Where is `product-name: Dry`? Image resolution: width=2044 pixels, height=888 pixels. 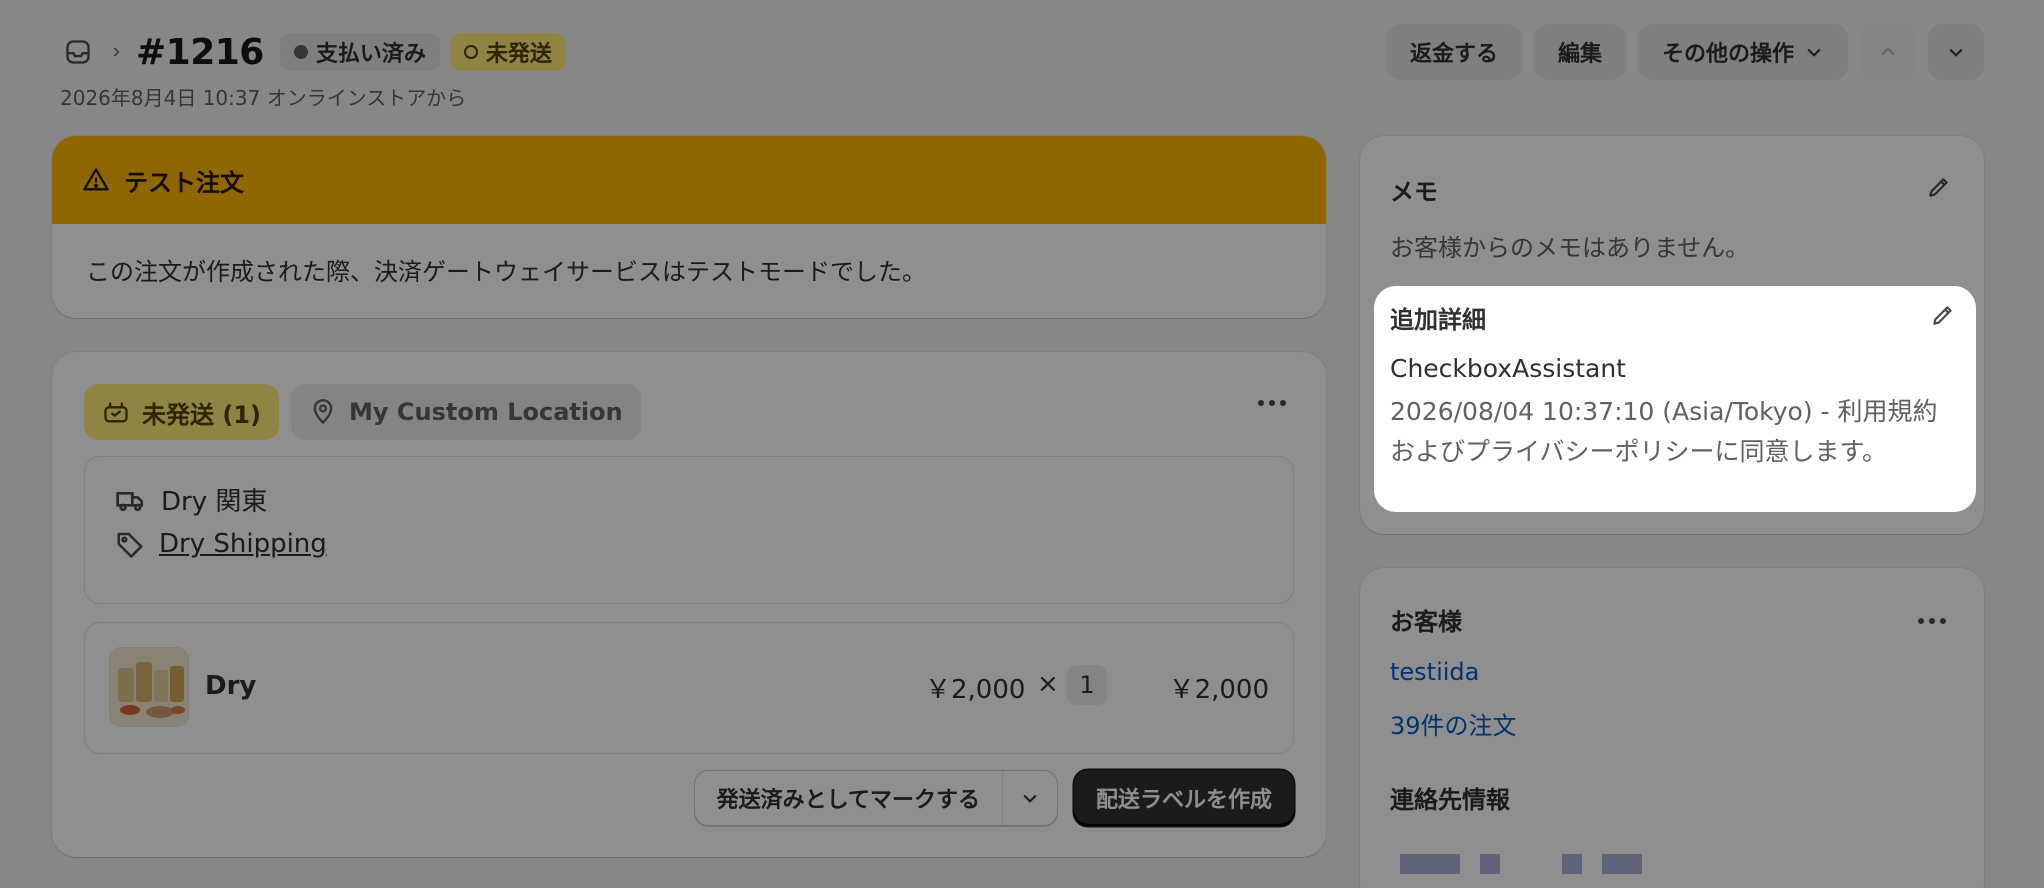 product-name: Dry is located at coordinates (230, 686).